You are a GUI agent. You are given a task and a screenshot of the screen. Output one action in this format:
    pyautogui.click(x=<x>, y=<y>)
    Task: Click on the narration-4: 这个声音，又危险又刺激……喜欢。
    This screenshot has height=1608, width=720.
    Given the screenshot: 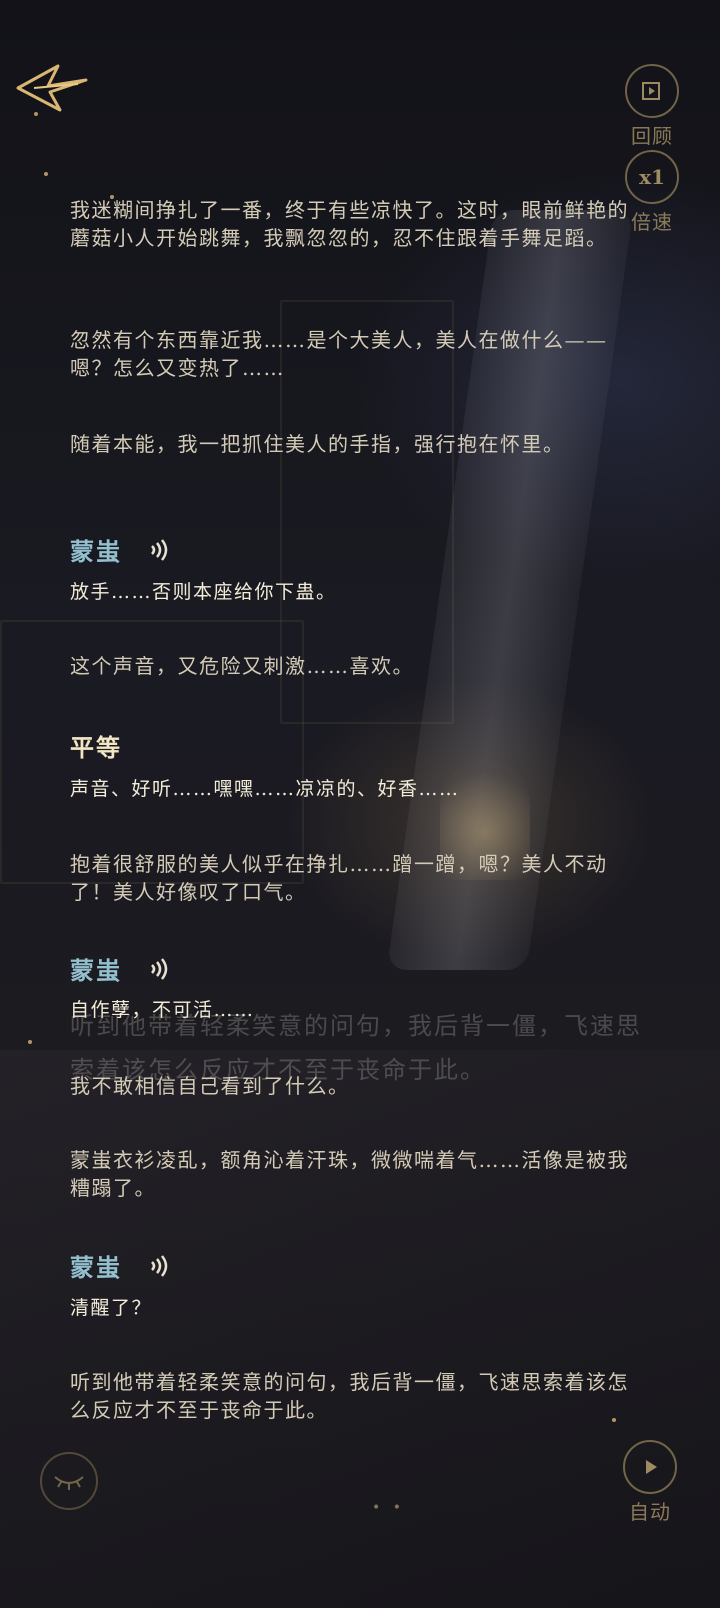 What is the action you would take?
    pyautogui.click(x=242, y=666)
    